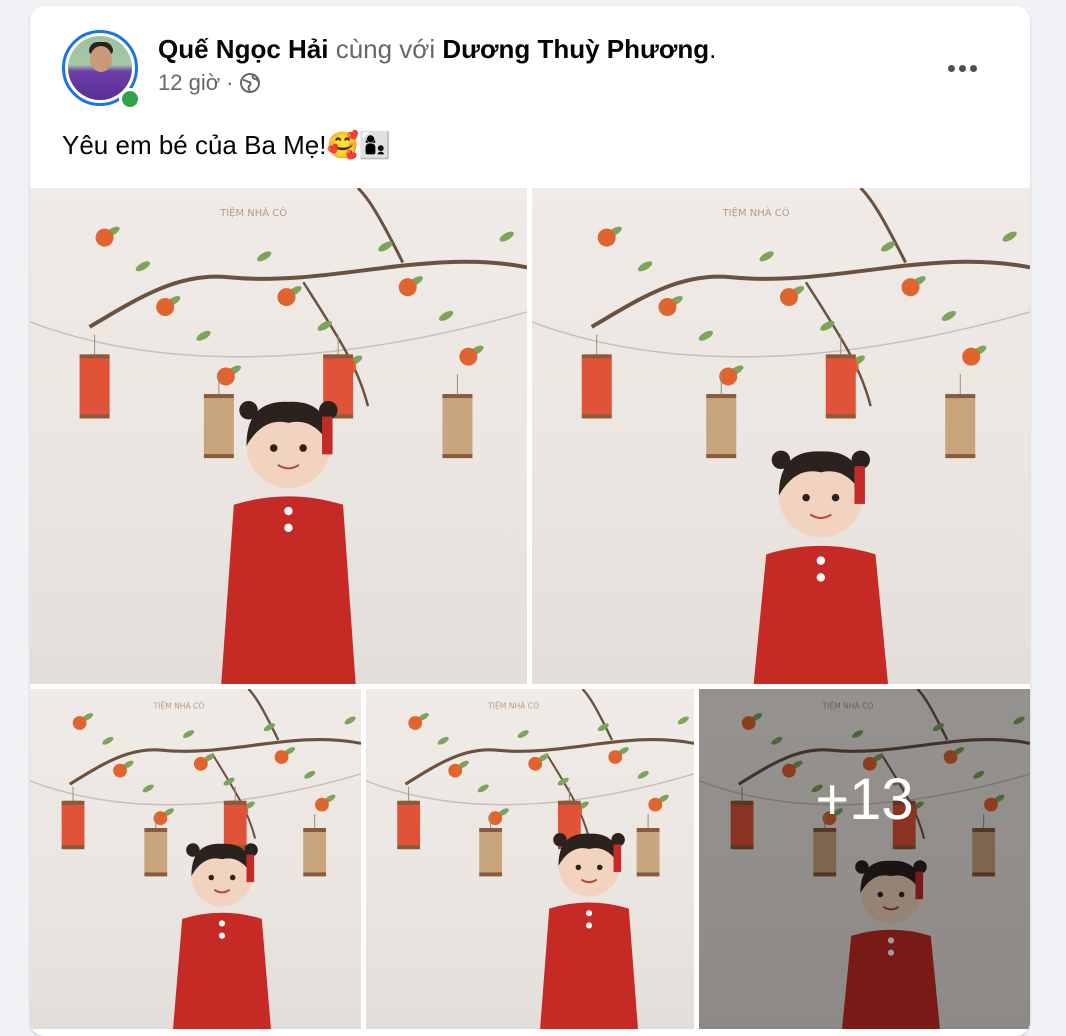  I want to click on post-caption: Yêu em bé của Ba Mẹ!🥰👩‍👦, so click(226, 145).